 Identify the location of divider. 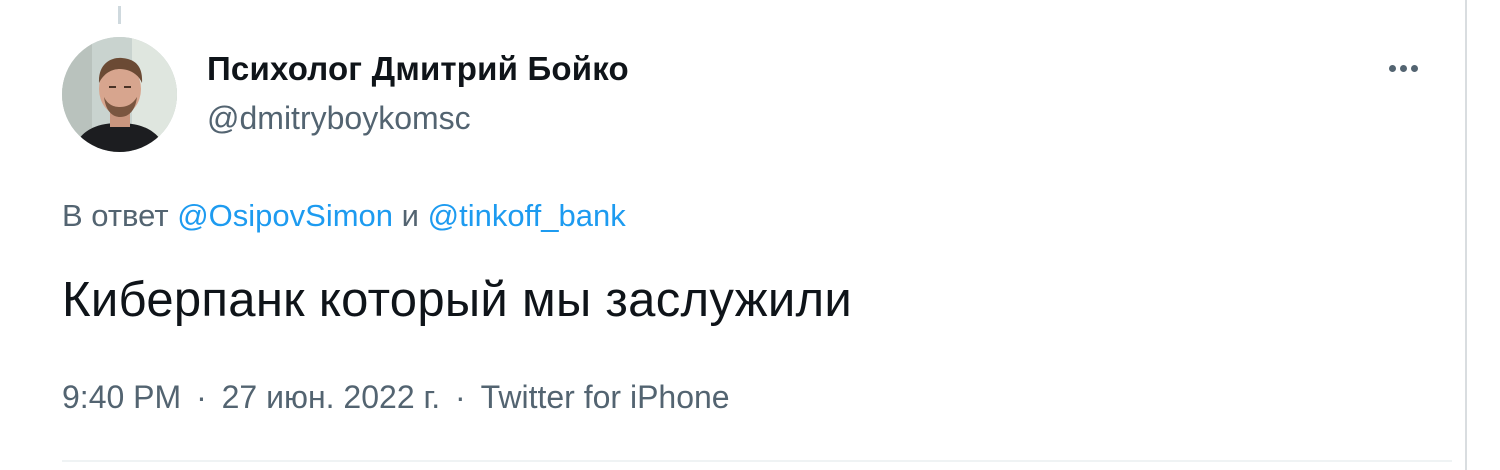
(757, 461).